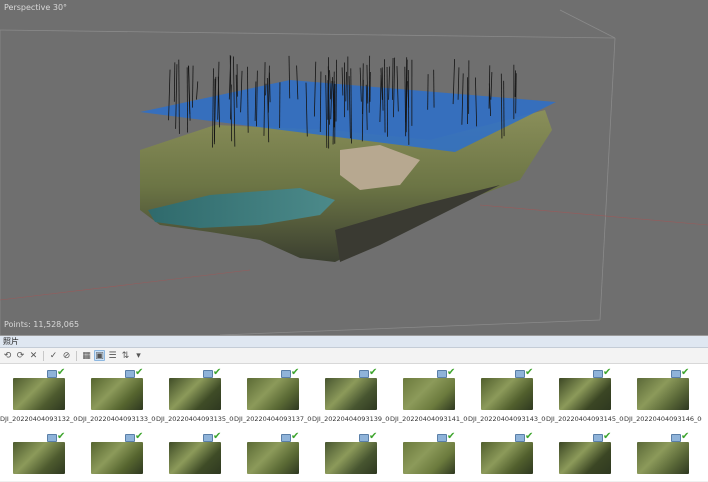  Describe the element at coordinates (20, 355) in the screenshot. I see `rotate-right-icon: ⟳` at that location.